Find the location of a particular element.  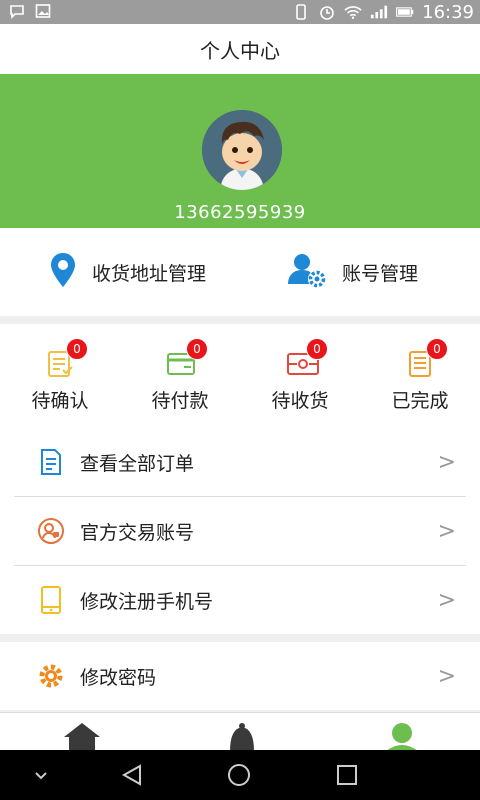

alarm-icon is located at coordinates (327, 12).